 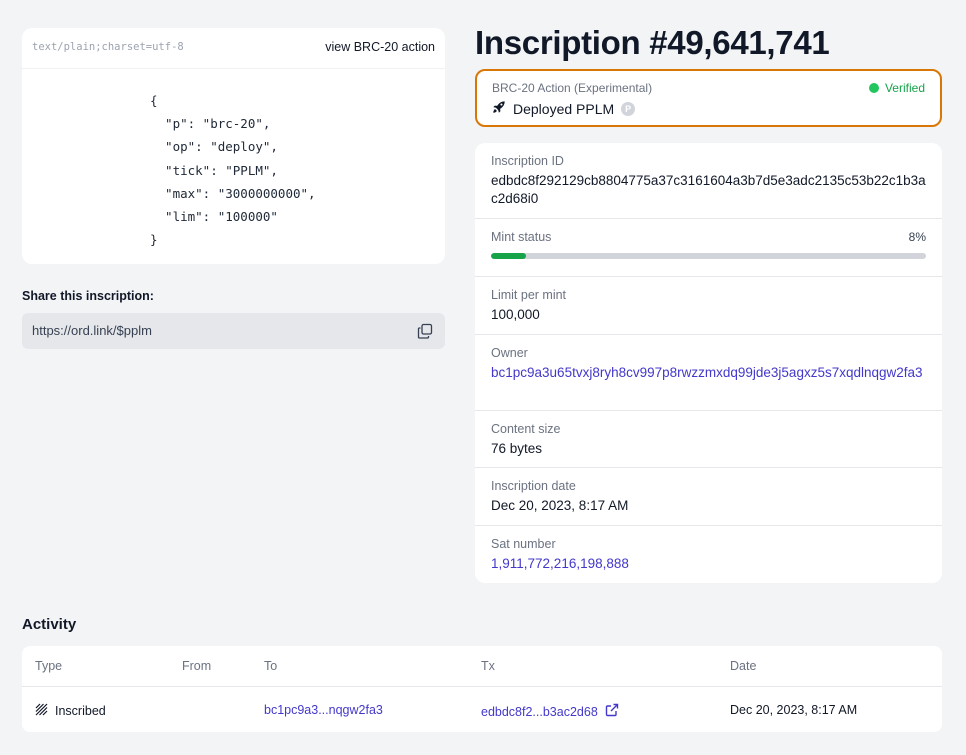 What do you see at coordinates (917, 237) in the screenshot?
I see `mint-percent: 8%` at bounding box center [917, 237].